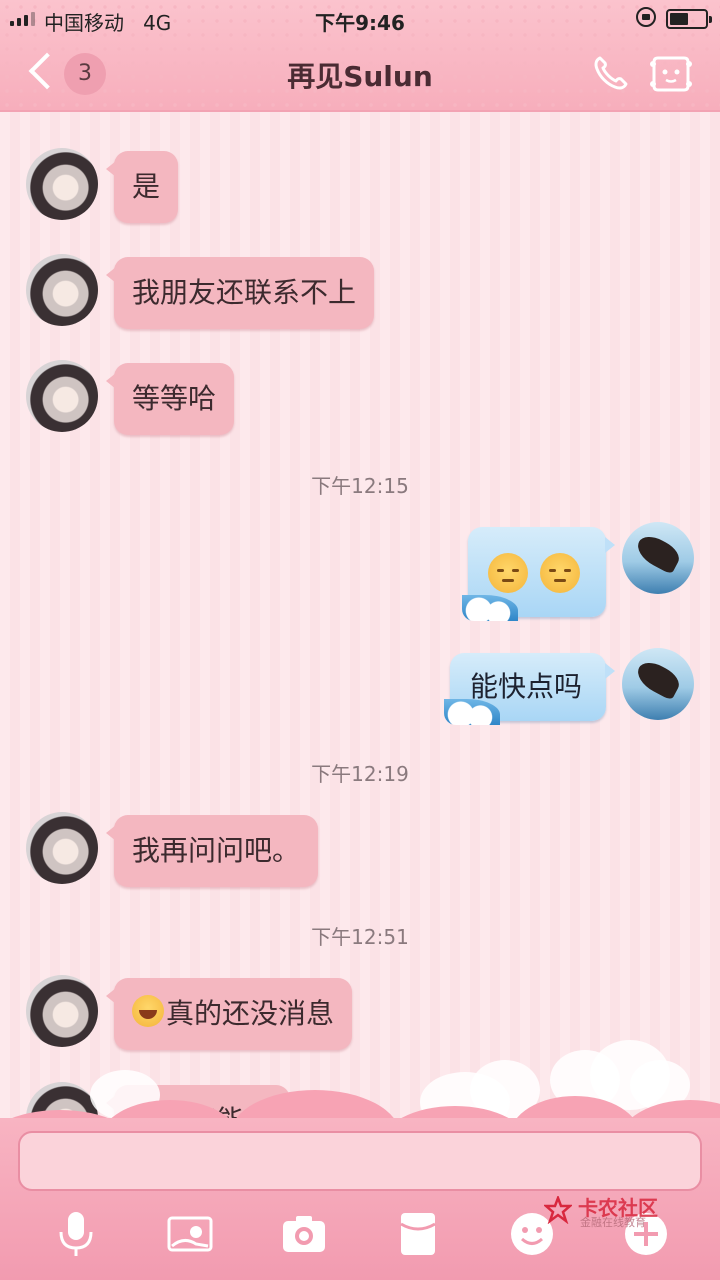 Image resolution: width=720 pixels, height=1280 pixels. What do you see at coordinates (418, 1234) in the screenshot?
I see `red-packet-icon` at bounding box center [418, 1234].